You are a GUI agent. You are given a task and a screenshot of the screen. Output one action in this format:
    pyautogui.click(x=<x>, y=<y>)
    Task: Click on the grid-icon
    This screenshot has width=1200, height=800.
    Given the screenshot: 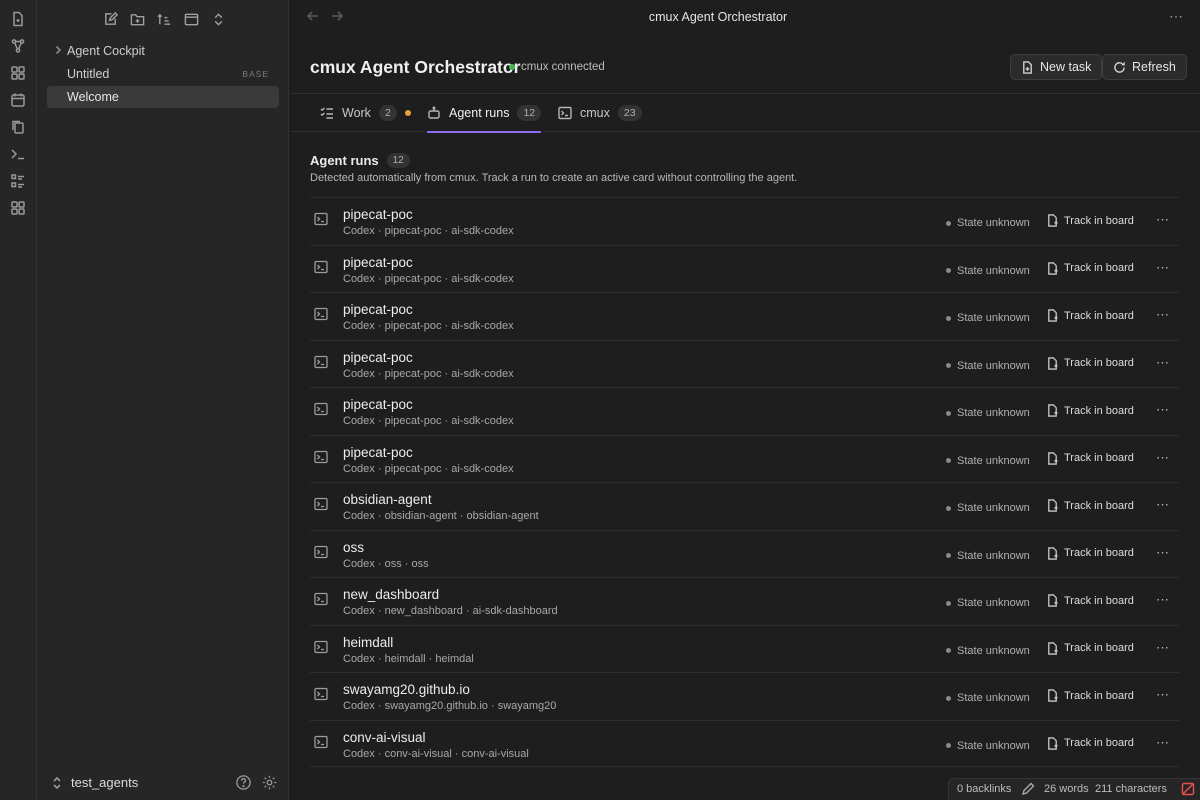 What is the action you would take?
    pyautogui.click(x=18, y=208)
    